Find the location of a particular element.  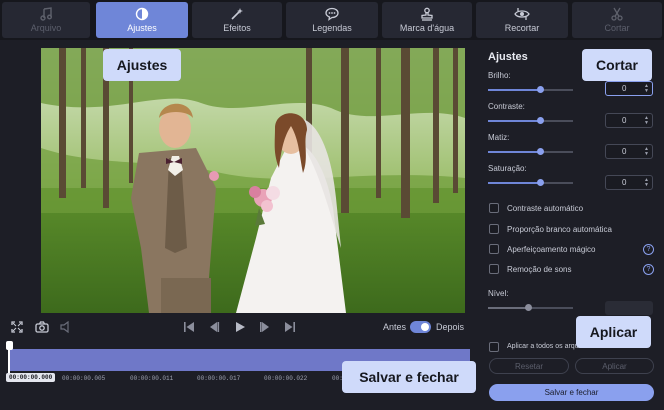

hue-spinbox: 0 ▲ ▼ is located at coordinates (629, 151).